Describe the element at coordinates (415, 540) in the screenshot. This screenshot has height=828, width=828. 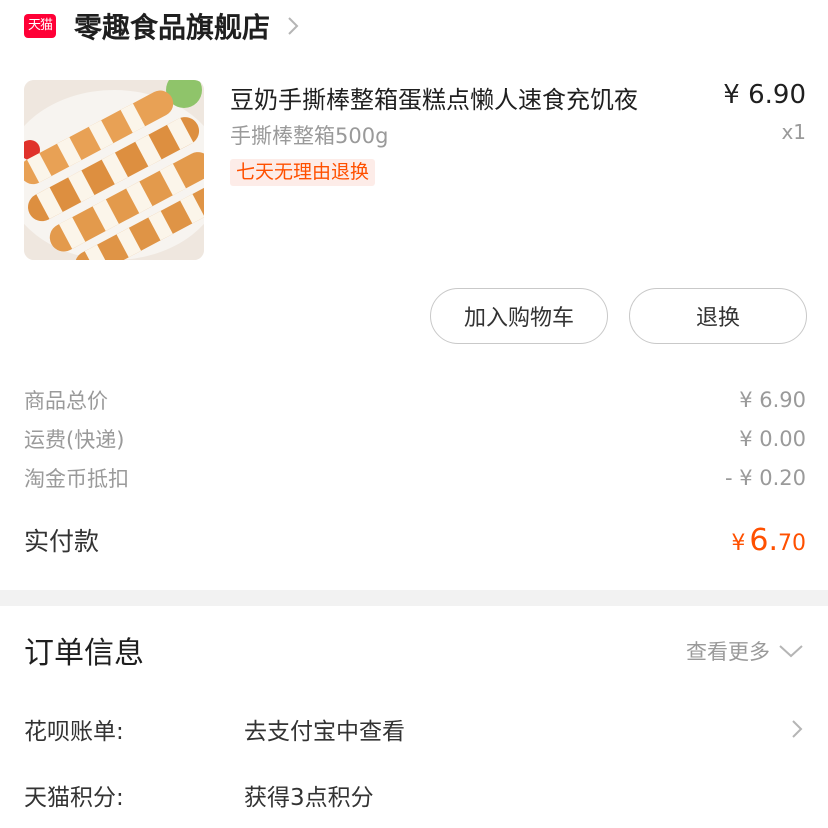
I see `paid-amount-row: 实付款 ¥ 6. 70` at that location.